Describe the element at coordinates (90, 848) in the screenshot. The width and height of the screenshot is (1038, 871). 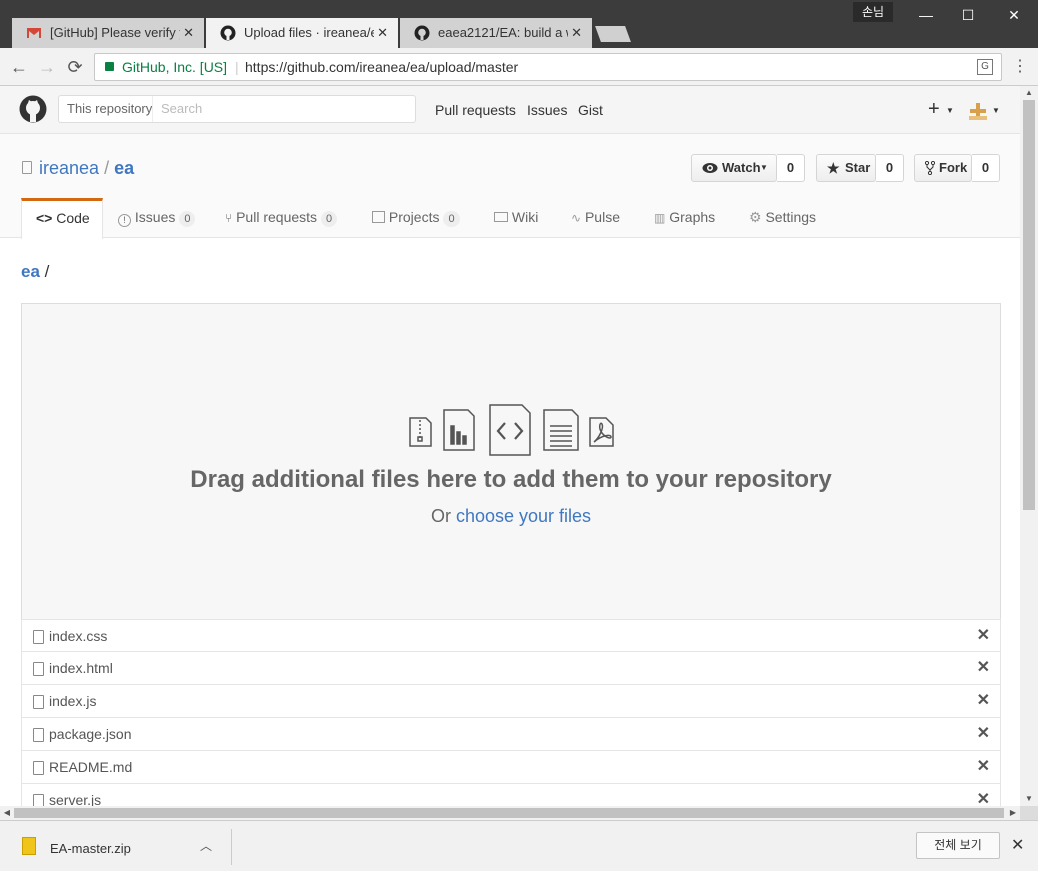
I see `download-filename: EA-master.zip` at that location.